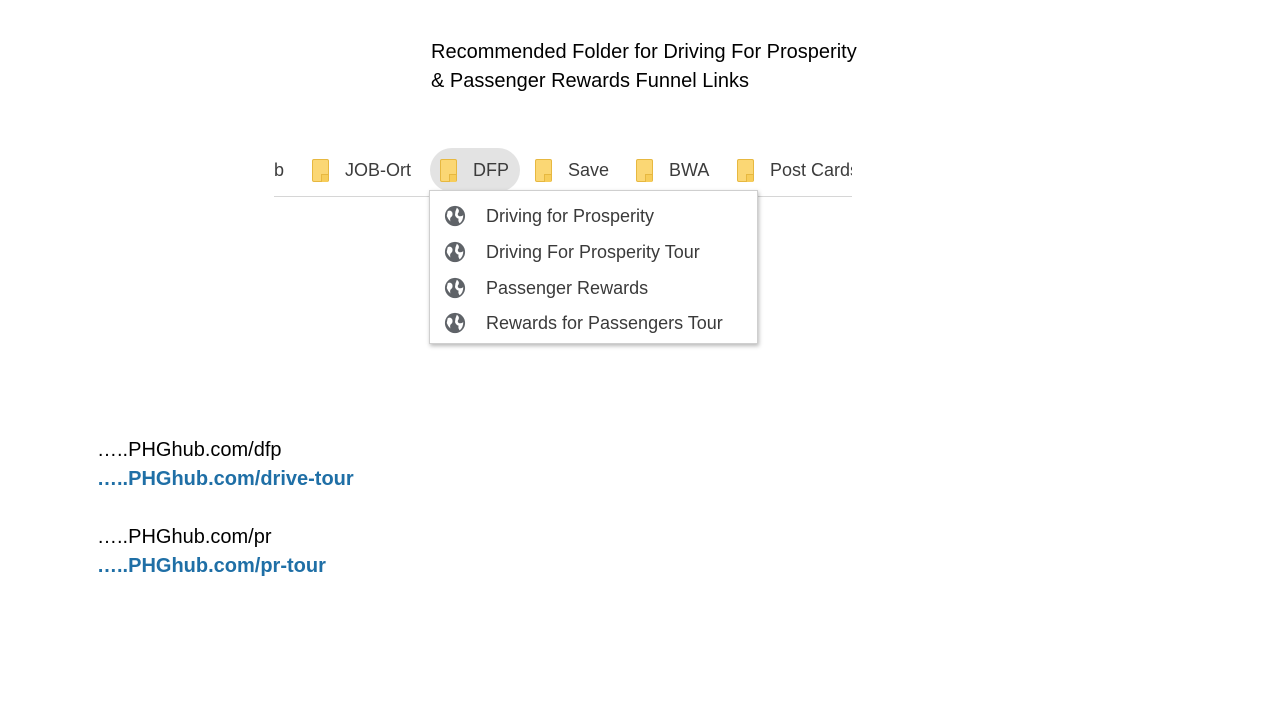 This screenshot has height=720, width=1280. I want to click on bookmark-folder-post-cards: Post Cards, so click(794, 170).